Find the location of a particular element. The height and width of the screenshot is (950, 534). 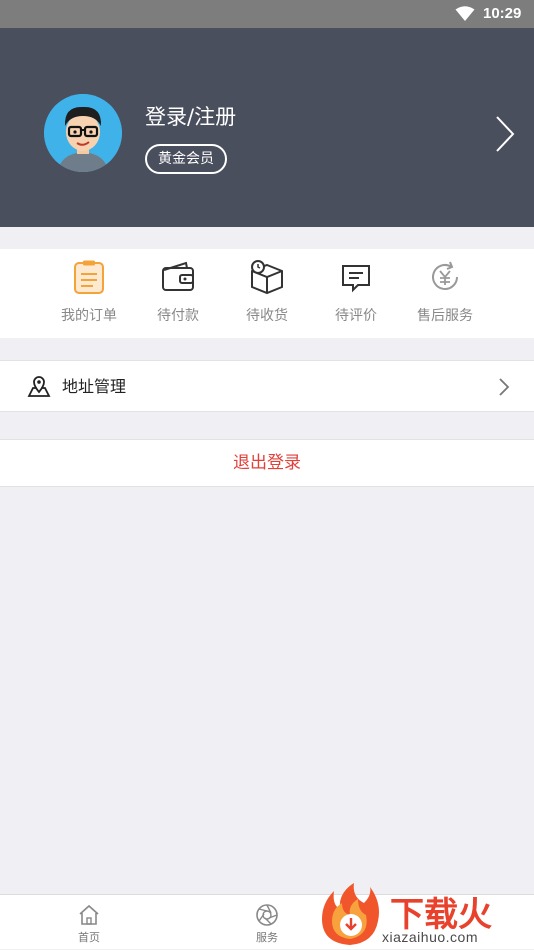

pending-payment-button: 待付款 is located at coordinates (178, 293).